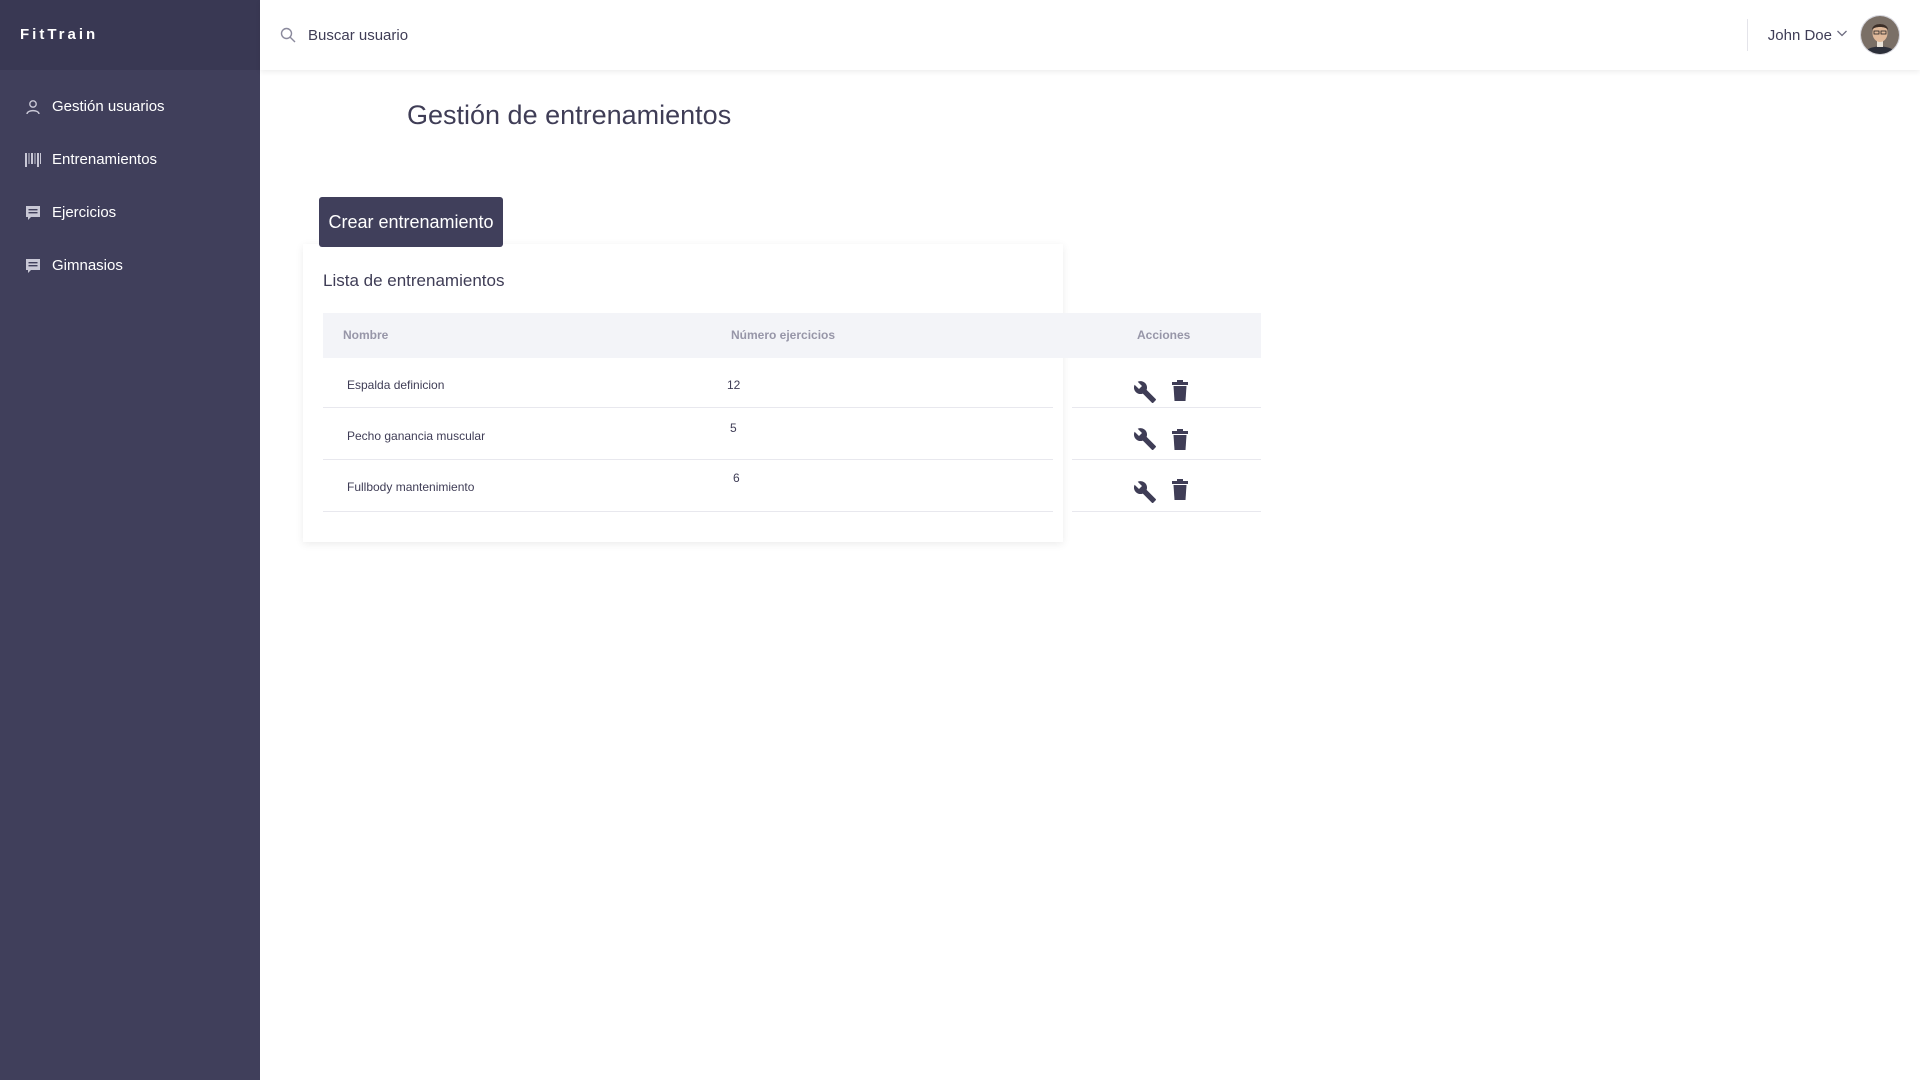 The height and width of the screenshot is (1080, 1920). Describe the element at coordinates (1164, 335) in the screenshot. I see `column-header-acciones: Acciones` at that location.